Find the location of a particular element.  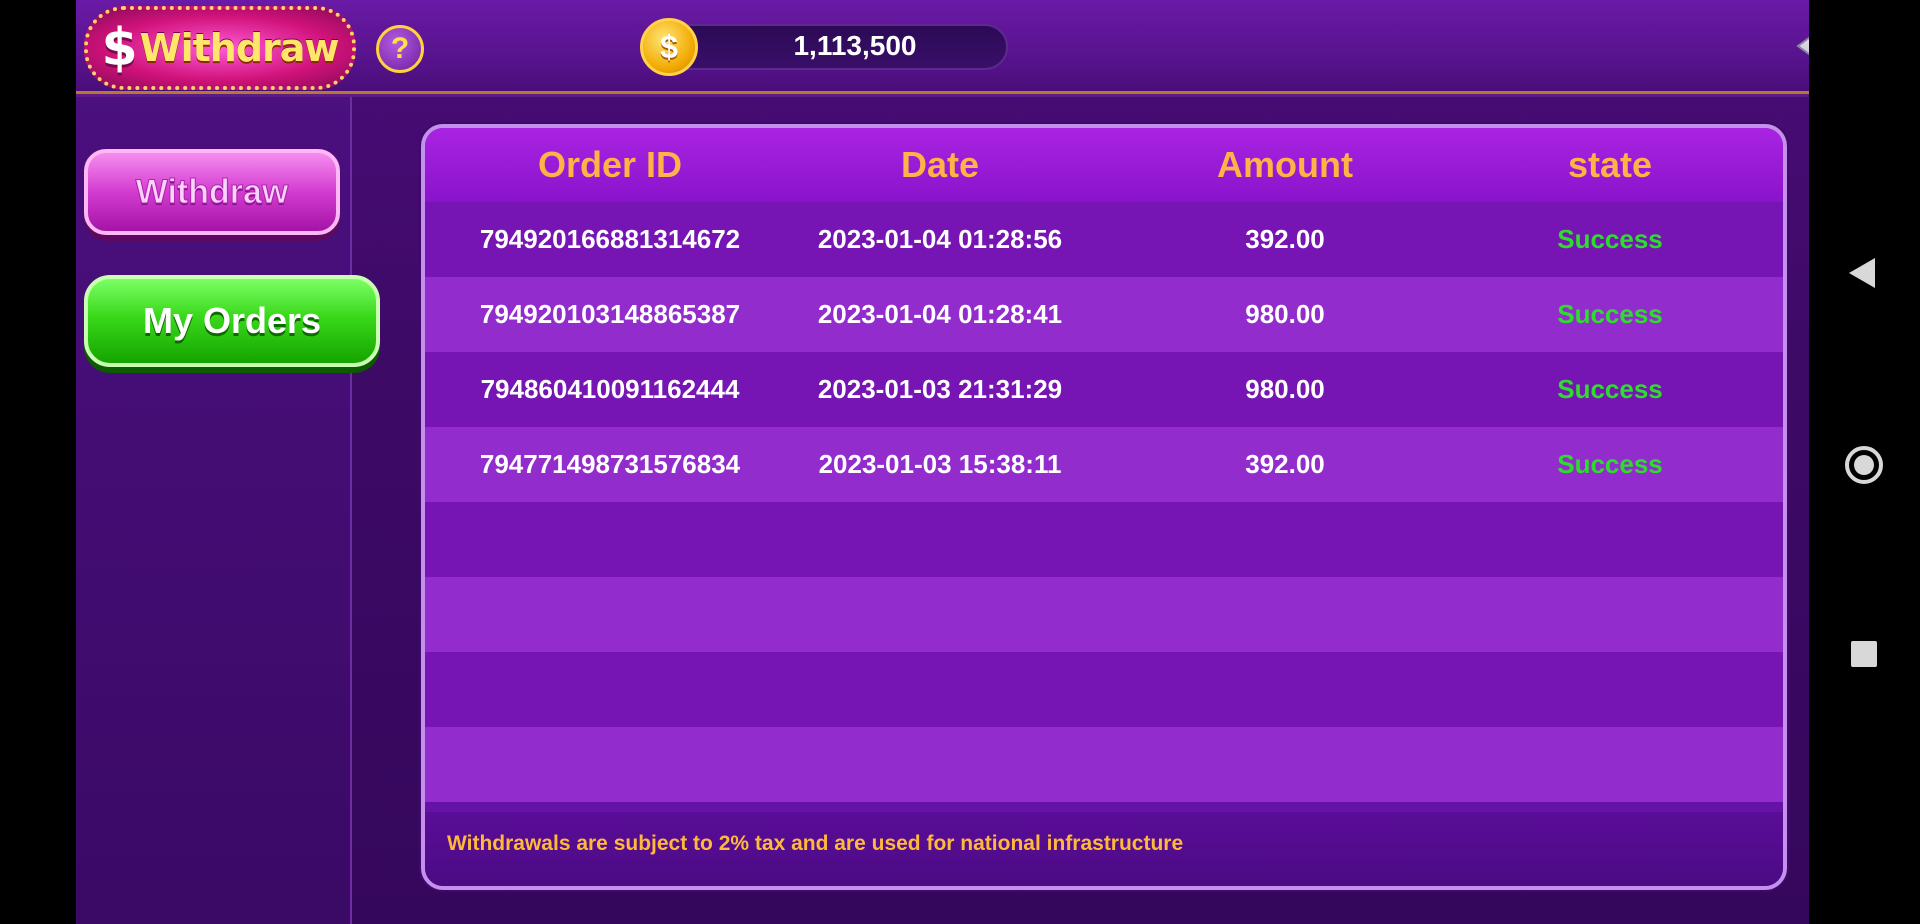

order-id-cell: 794860410091162444 is located at coordinates (610, 389).